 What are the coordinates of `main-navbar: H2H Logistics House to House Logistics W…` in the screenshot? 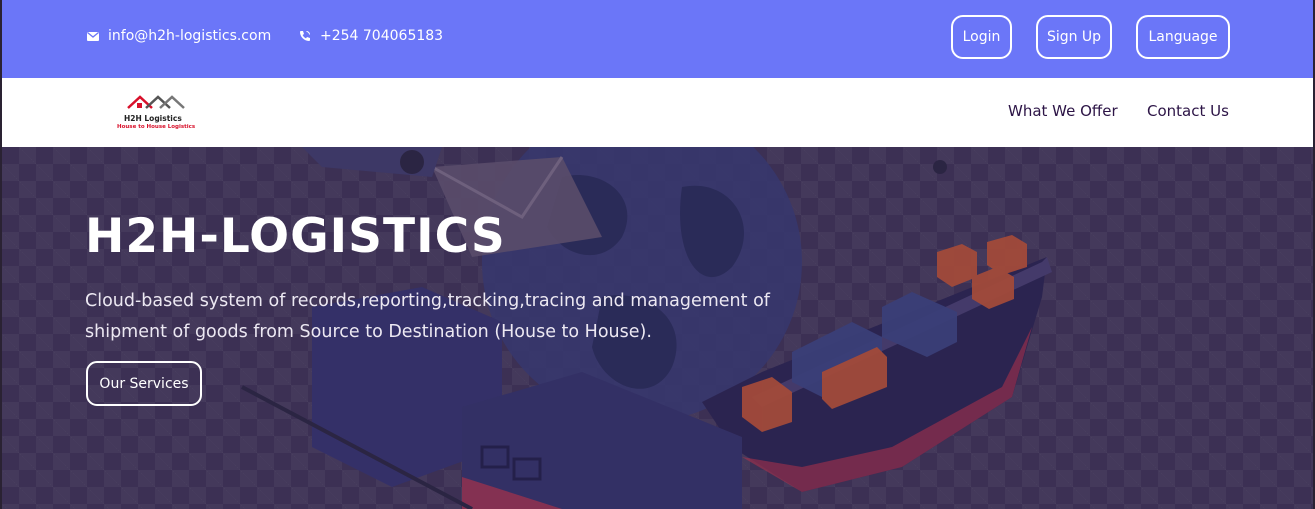 It's located at (657, 112).